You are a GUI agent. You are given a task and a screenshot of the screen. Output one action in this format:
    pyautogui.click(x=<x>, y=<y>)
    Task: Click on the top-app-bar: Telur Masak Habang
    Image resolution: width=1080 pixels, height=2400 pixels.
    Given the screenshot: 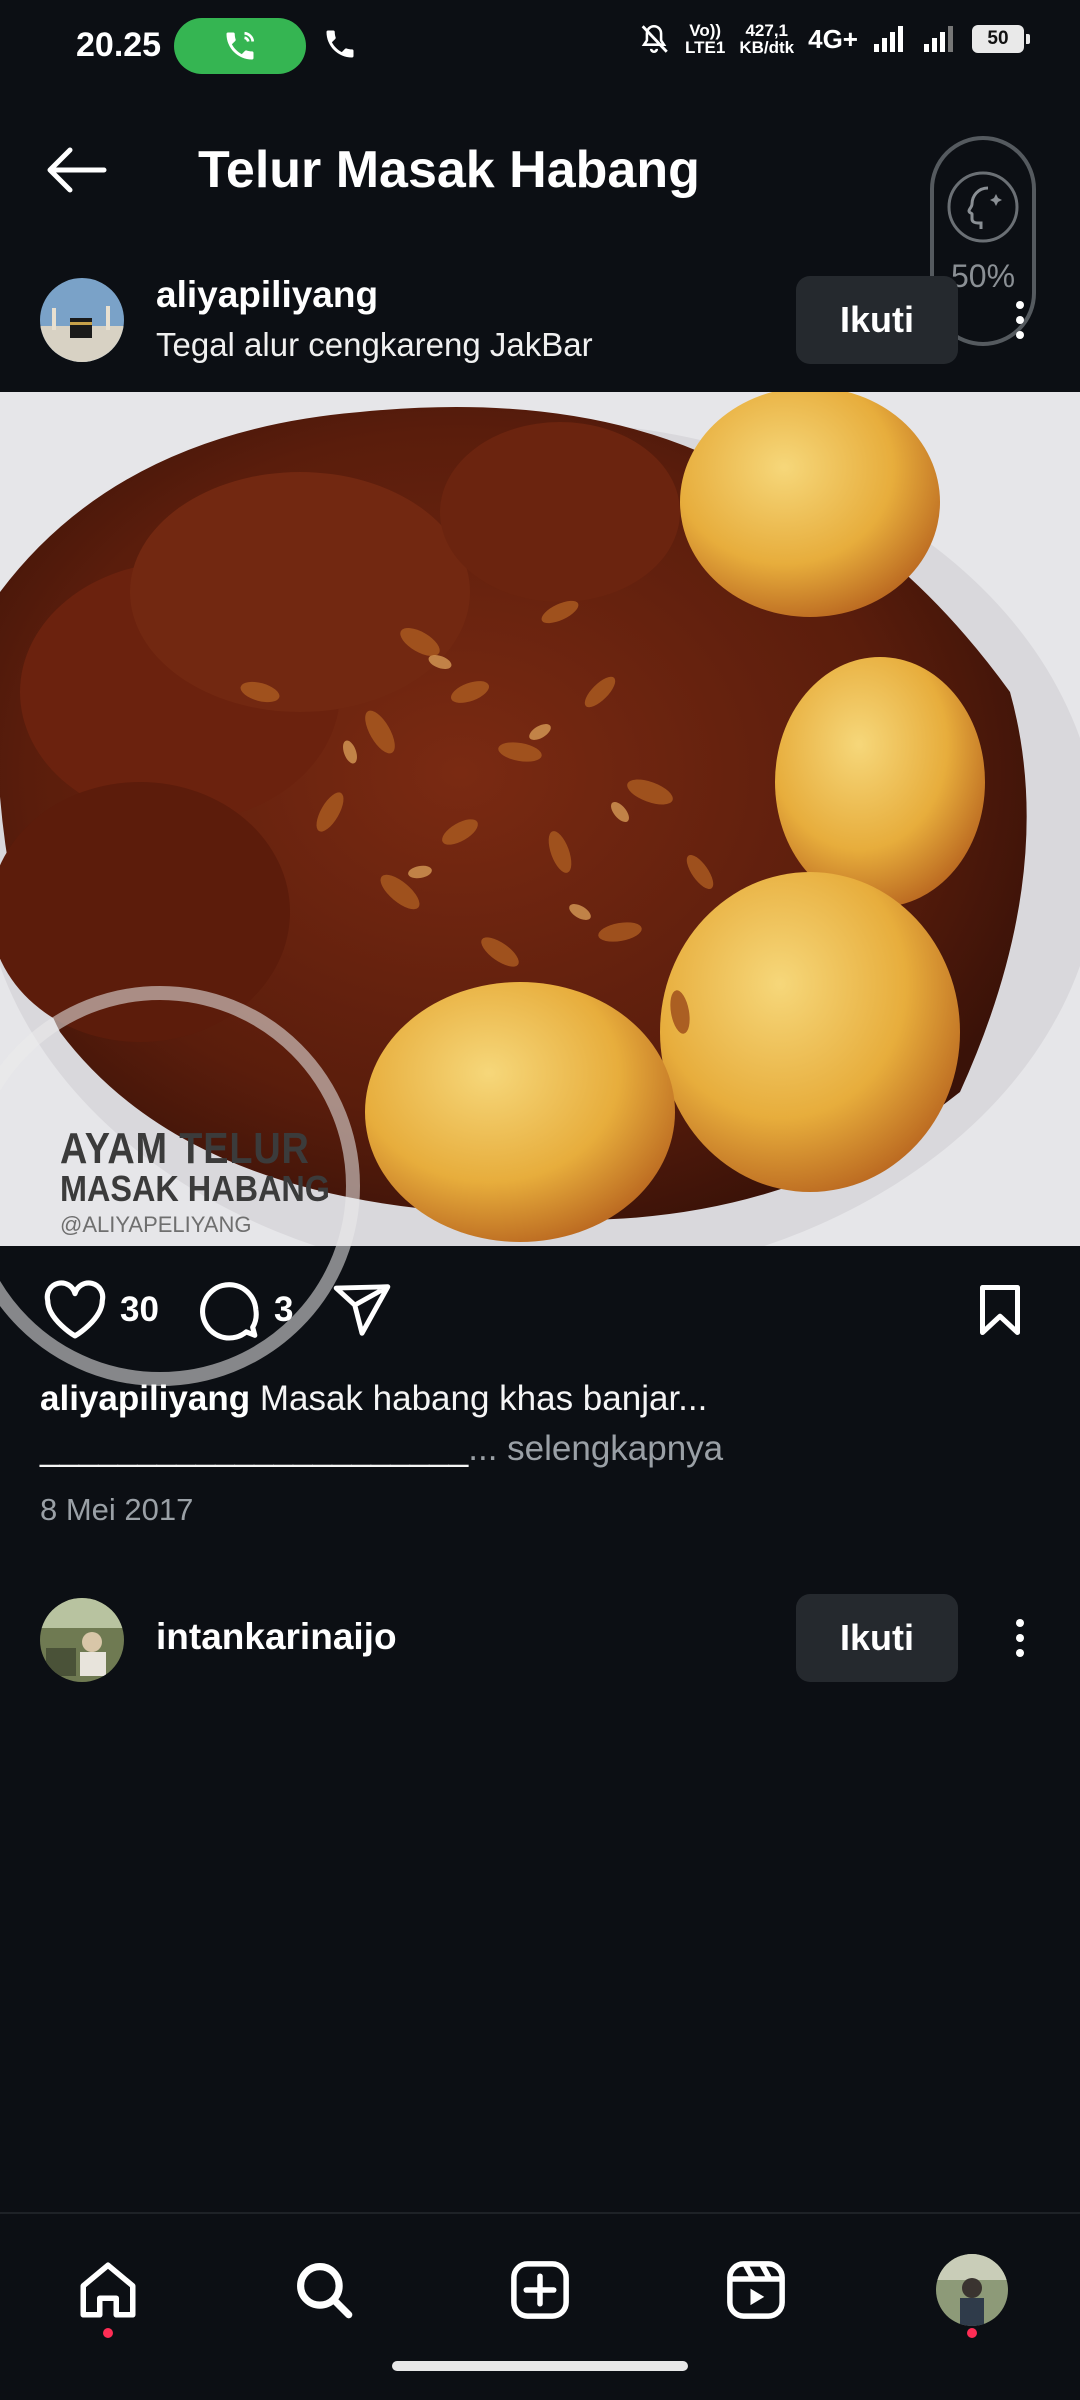 What is the action you would take?
    pyautogui.click(x=540, y=170)
    